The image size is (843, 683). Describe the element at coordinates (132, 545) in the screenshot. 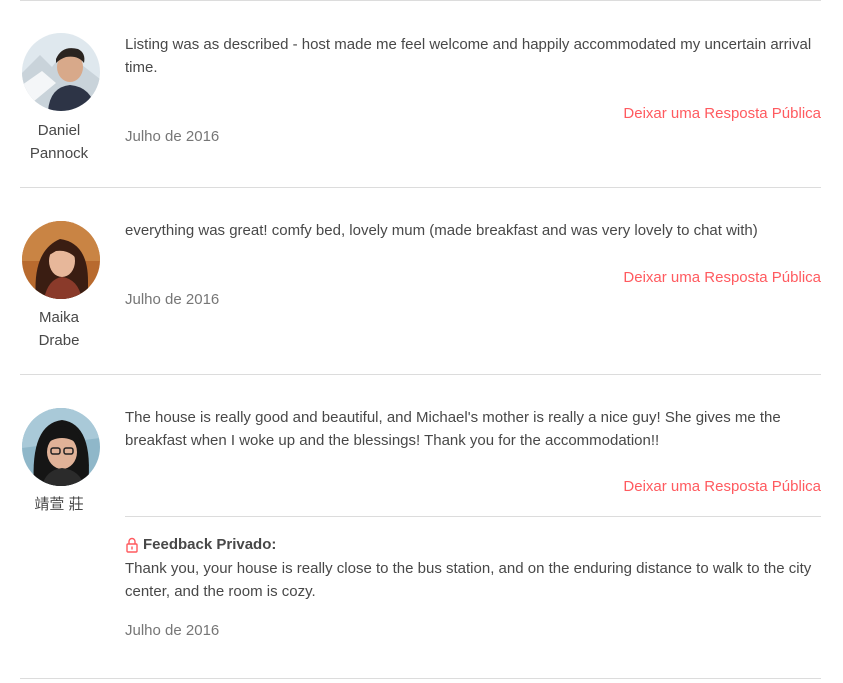

I see `lock-icon` at that location.